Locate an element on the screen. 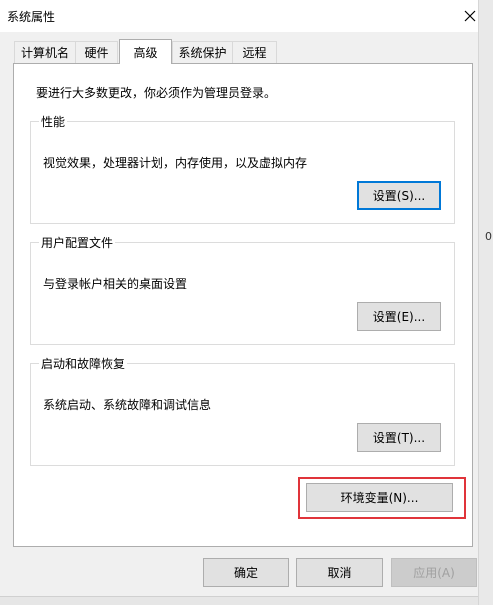 The width and height of the screenshot is (493, 605). background-window-edge: 0 is located at coordinates (485, 302).